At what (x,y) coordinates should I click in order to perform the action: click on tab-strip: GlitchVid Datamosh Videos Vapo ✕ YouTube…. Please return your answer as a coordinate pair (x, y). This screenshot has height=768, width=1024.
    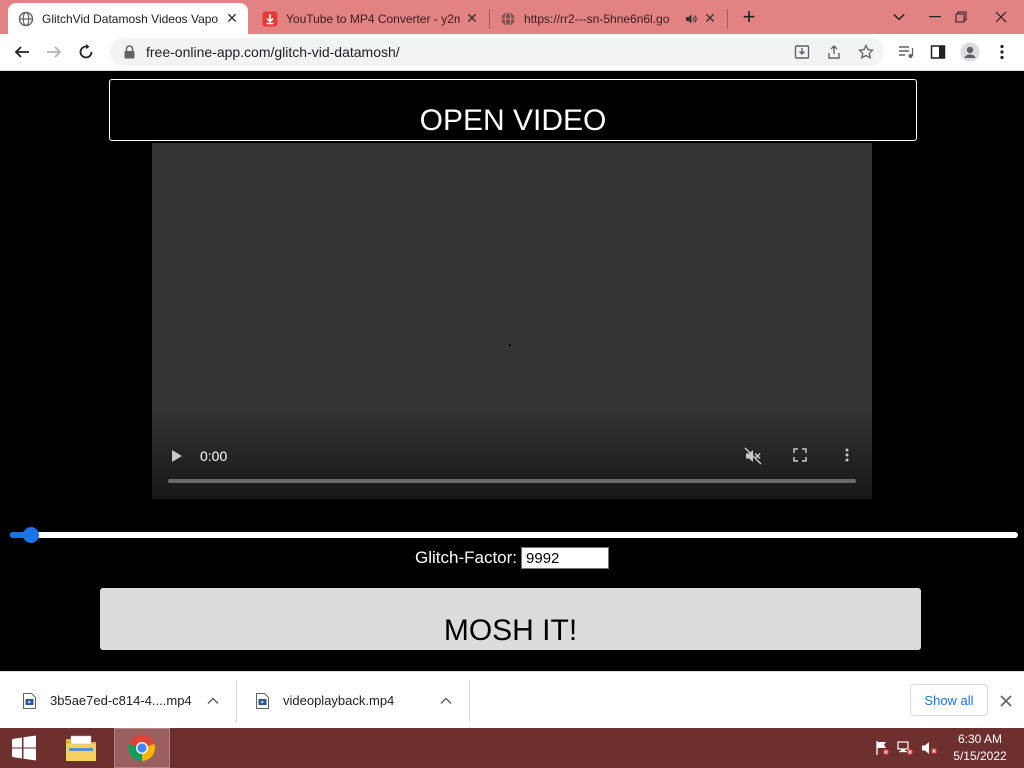
    Looking at the image, I should click on (512, 17).